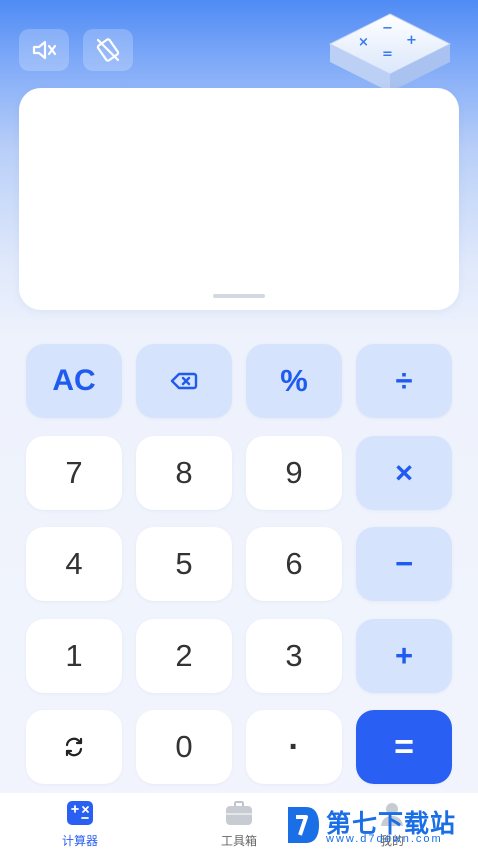  Describe the element at coordinates (404, 564) in the screenshot. I see `subtract-button: −` at that location.